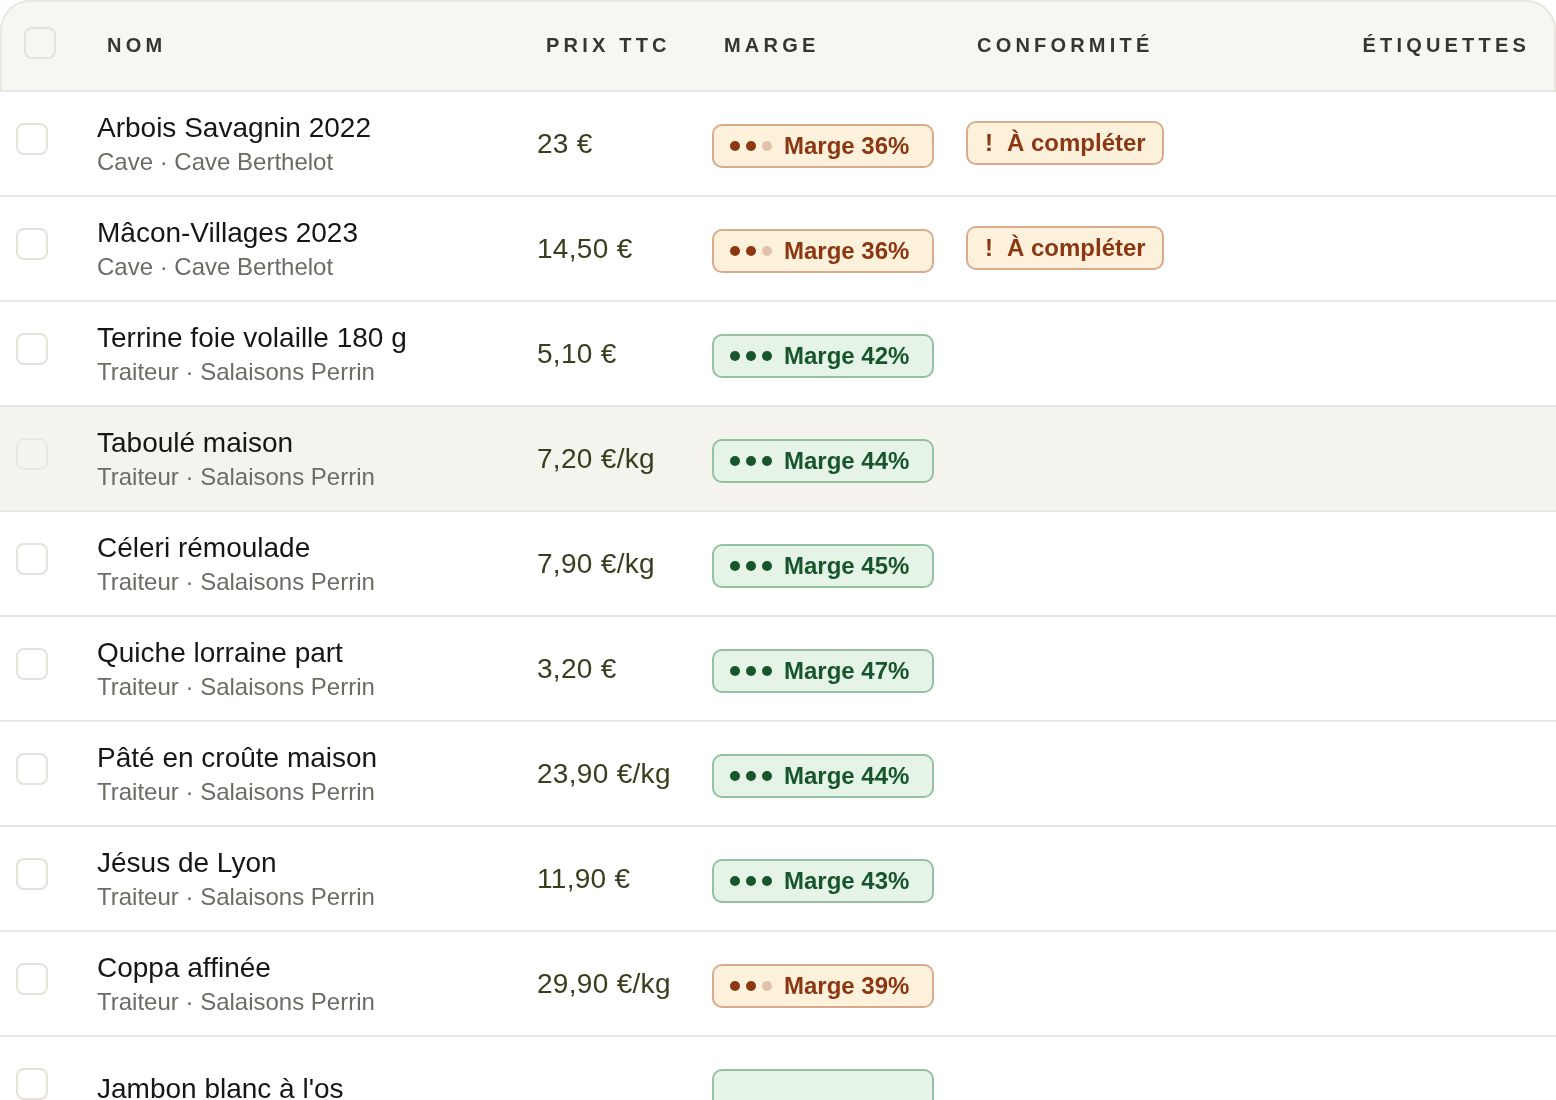 The height and width of the screenshot is (1100, 1556). Describe the element at coordinates (220, 1085) in the screenshot. I see `product-name: Jambon blanc à l'os` at that location.